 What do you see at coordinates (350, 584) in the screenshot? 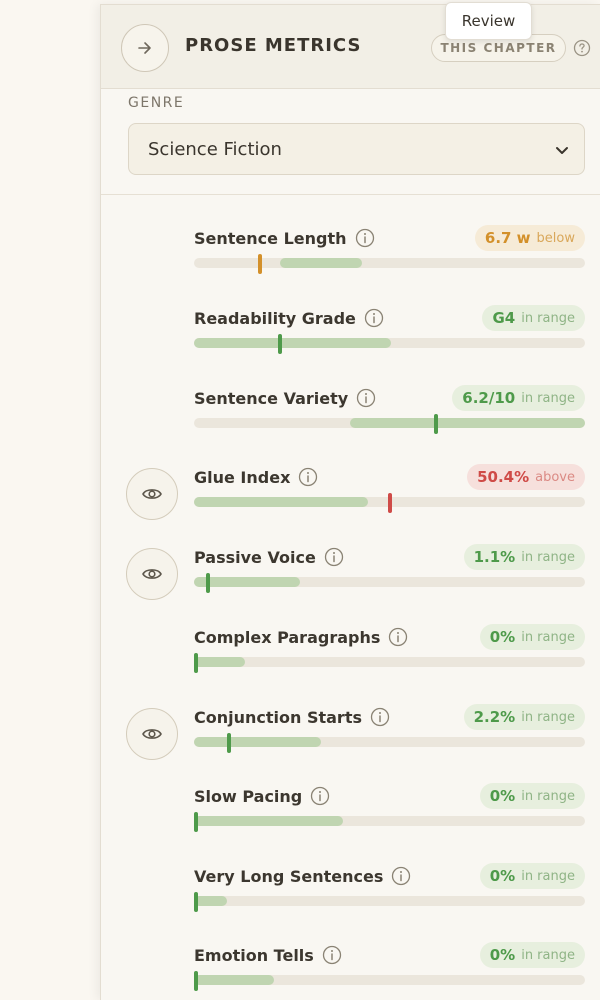
I see `metric-passive-voice: Passive Voice 1.1% in range` at bounding box center [350, 584].